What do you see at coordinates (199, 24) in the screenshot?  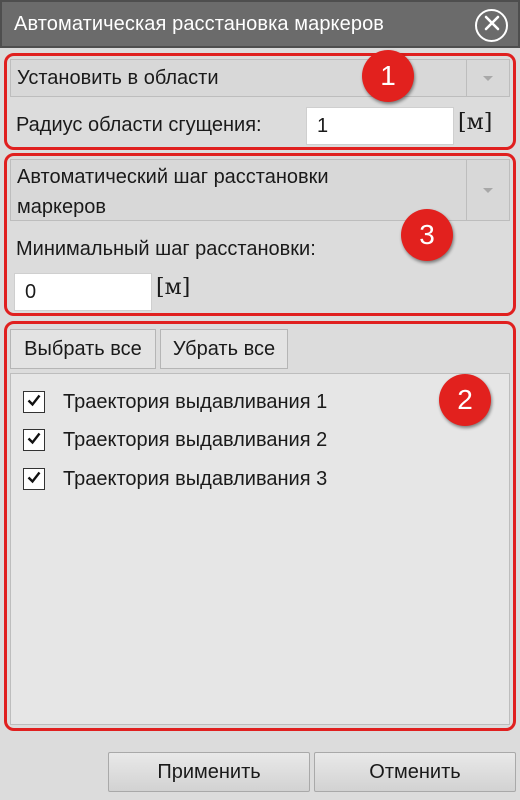 I see `window-title: Автоматическая расстановка маркеров` at bounding box center [199, 24].